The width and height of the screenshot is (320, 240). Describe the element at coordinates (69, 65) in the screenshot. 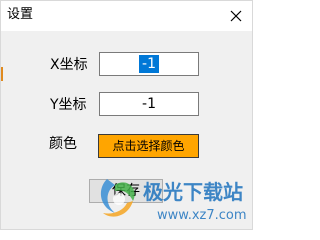

I see `x-coordinate-label: X坐标` at that location.